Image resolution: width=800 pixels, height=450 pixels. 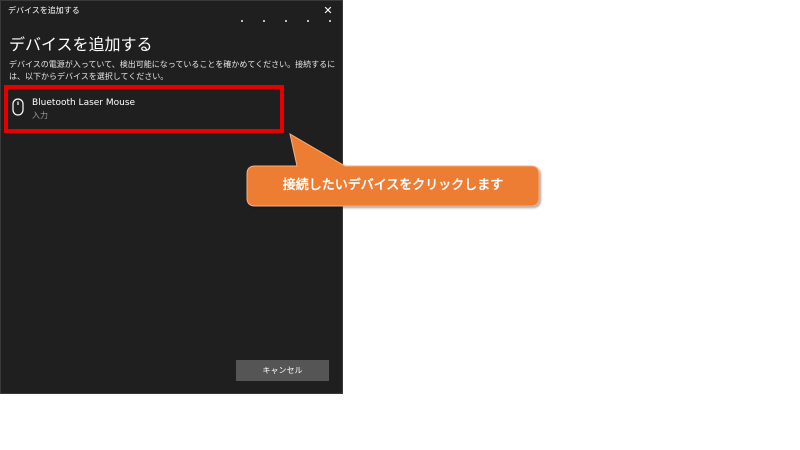 What do you see at coordinates (84, 103) in the screenshot?
I see `device-name: Bluetooth Laser Mouse` at bounding box center [84, 103].